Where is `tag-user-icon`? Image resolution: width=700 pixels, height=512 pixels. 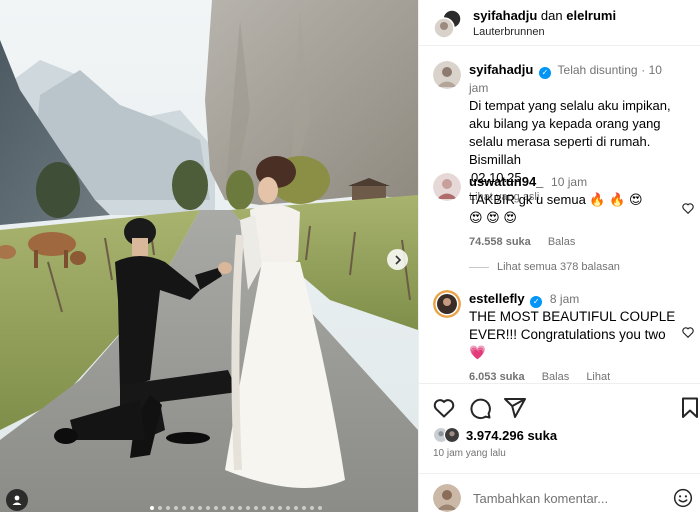
tag-user-icon is located at coordinates (17, 500).